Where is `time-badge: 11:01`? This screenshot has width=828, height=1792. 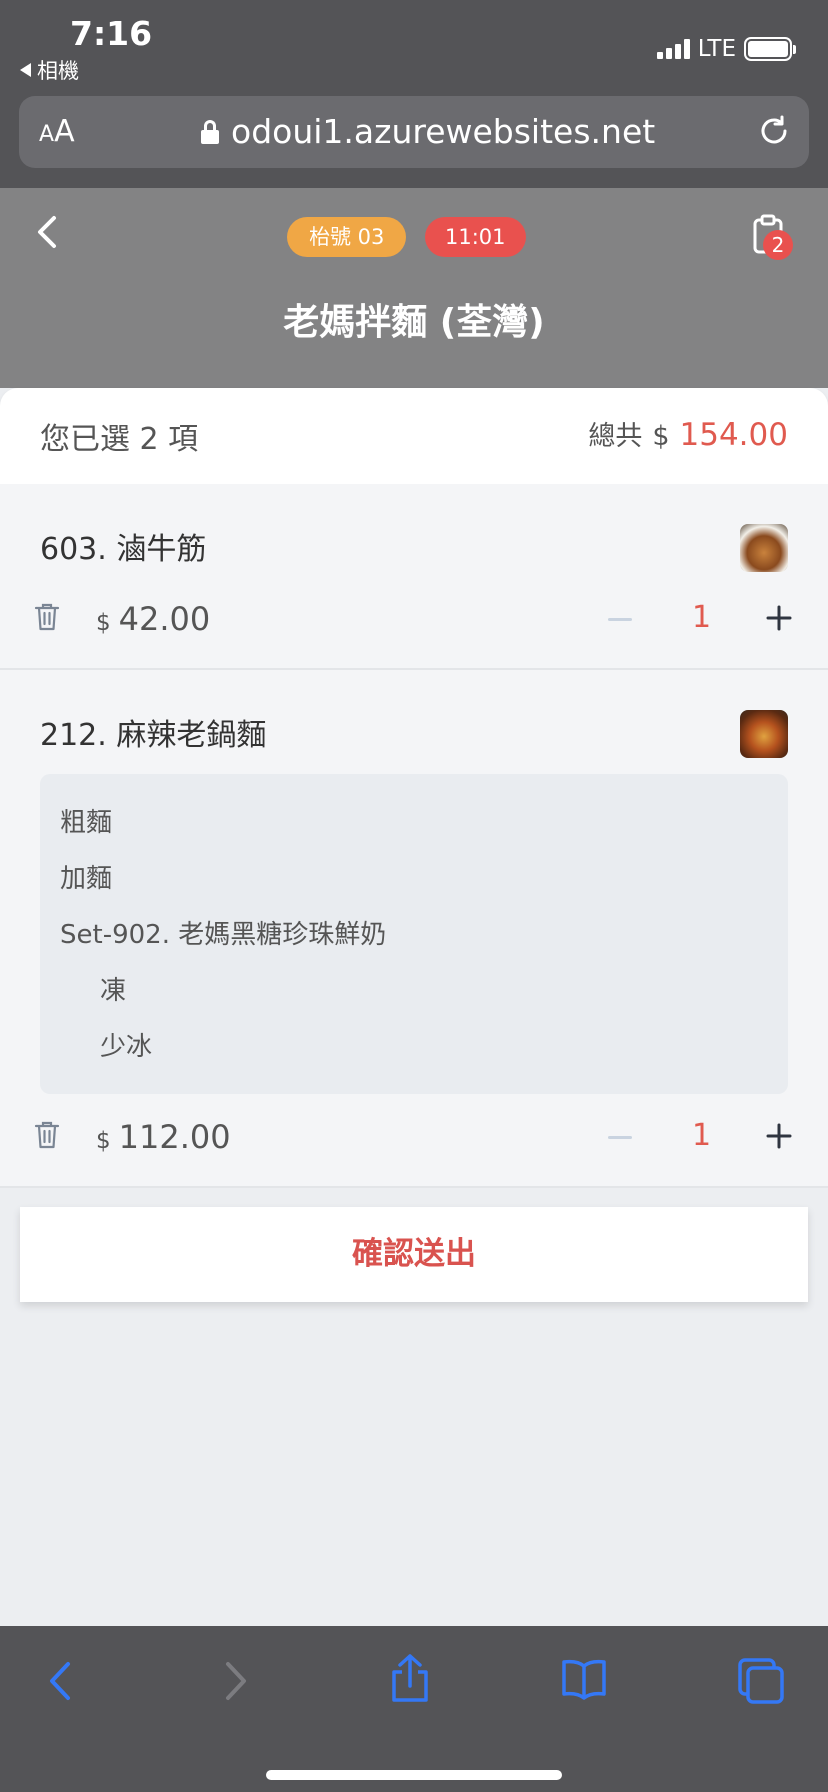
time-badge: 11:01 is located at coordinates (475, 237).